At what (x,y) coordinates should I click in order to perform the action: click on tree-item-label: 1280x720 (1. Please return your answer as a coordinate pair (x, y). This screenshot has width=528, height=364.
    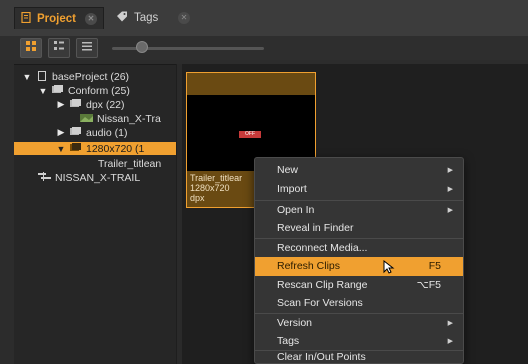
    Looking at the image, I should click on (115, 148).